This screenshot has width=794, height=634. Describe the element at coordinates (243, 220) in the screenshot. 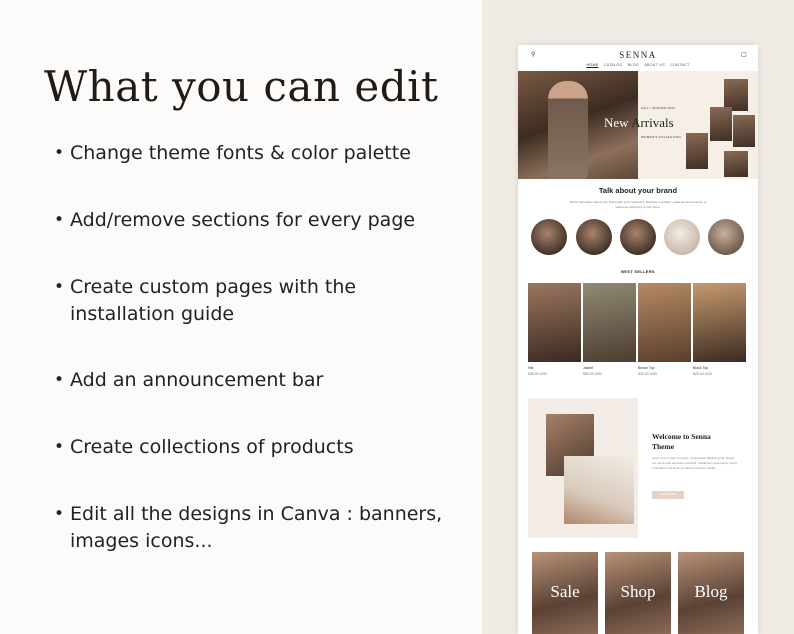

I see `feature-text: Add/remove sections for every page` at that location.